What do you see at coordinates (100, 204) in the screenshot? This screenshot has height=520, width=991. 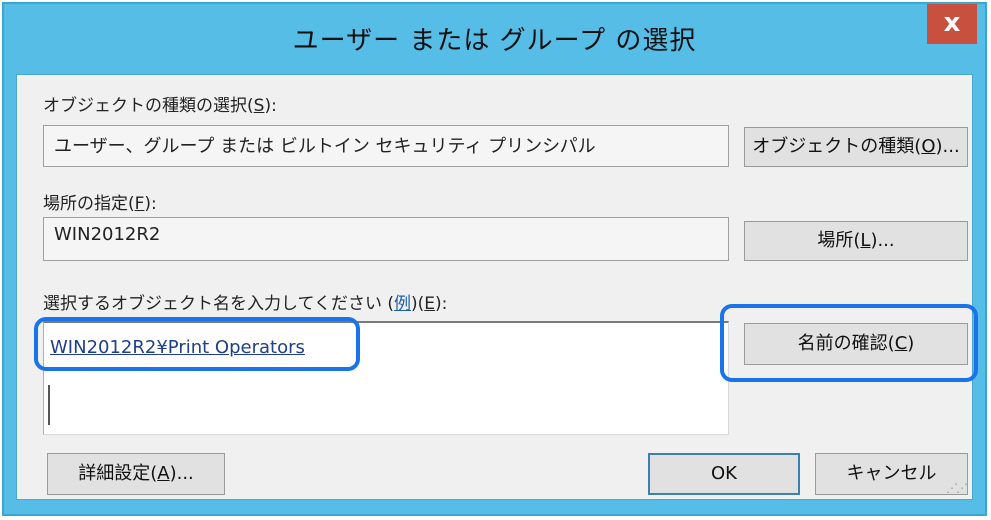 I see `location-label: 場所の指定(F):` at bounding box center [100, 204].